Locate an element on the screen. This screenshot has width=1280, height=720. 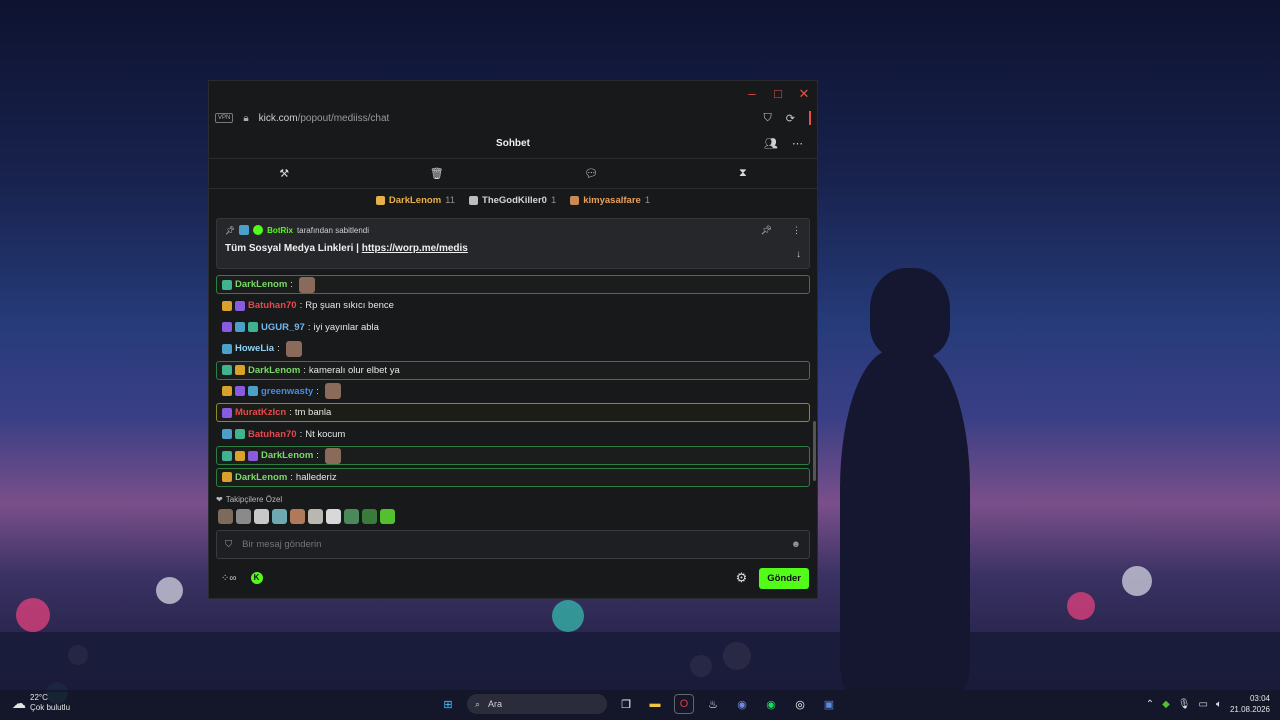
pinned-by-user: BotRix is located at coordinates (280, 230).